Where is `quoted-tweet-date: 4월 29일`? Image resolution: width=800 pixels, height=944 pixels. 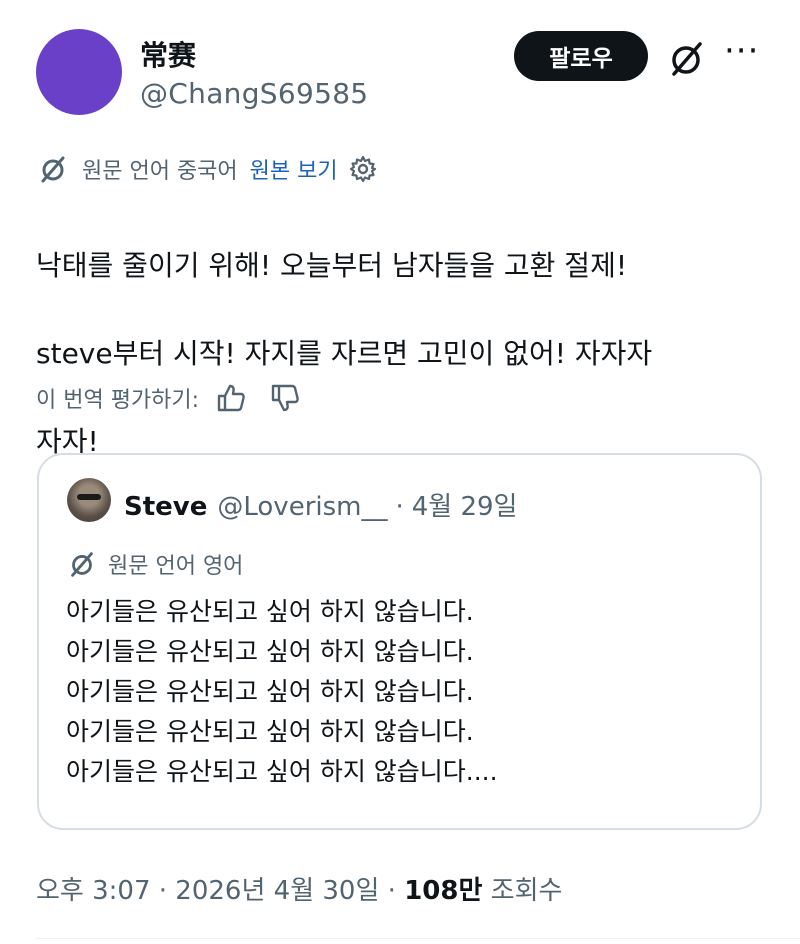
quoted-tweet-date: 4월 29일 is located at coordinates (465, 504).